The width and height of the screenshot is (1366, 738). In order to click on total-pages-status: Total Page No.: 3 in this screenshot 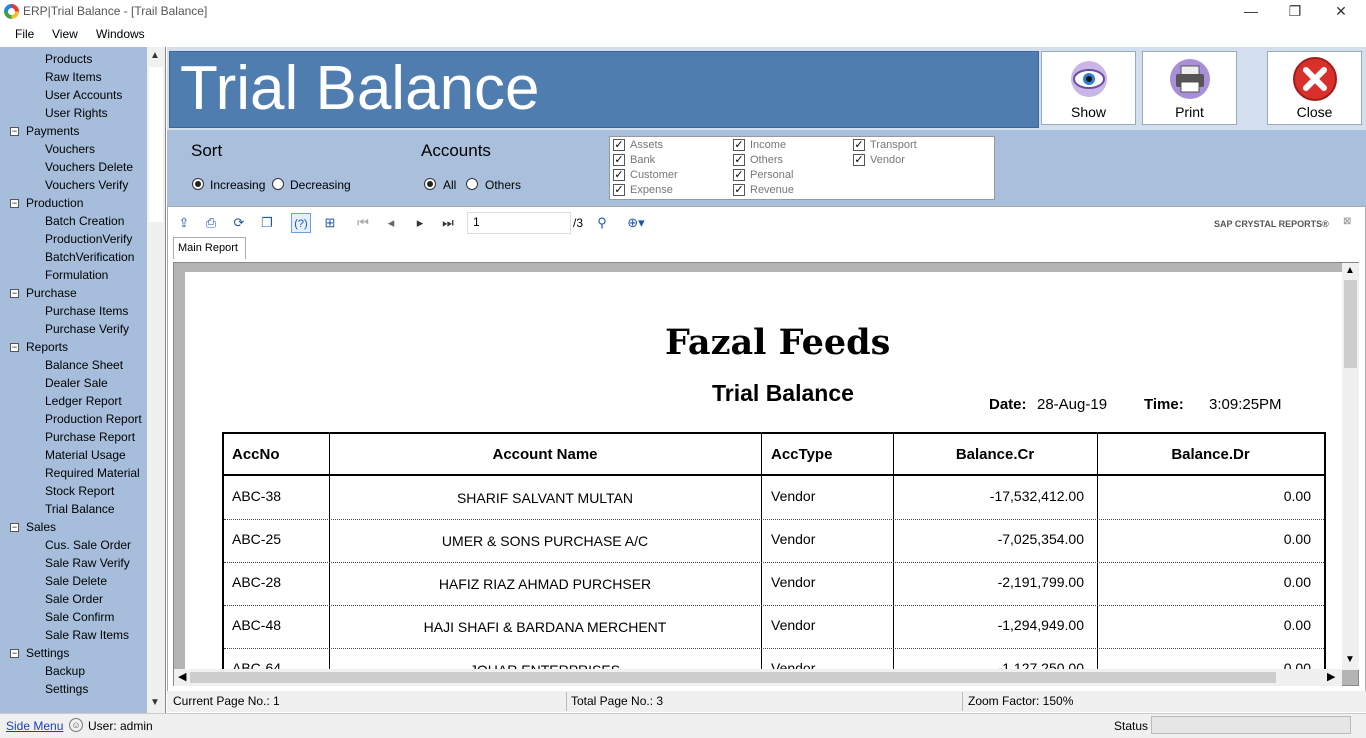, I will do `click(617, 701)`.